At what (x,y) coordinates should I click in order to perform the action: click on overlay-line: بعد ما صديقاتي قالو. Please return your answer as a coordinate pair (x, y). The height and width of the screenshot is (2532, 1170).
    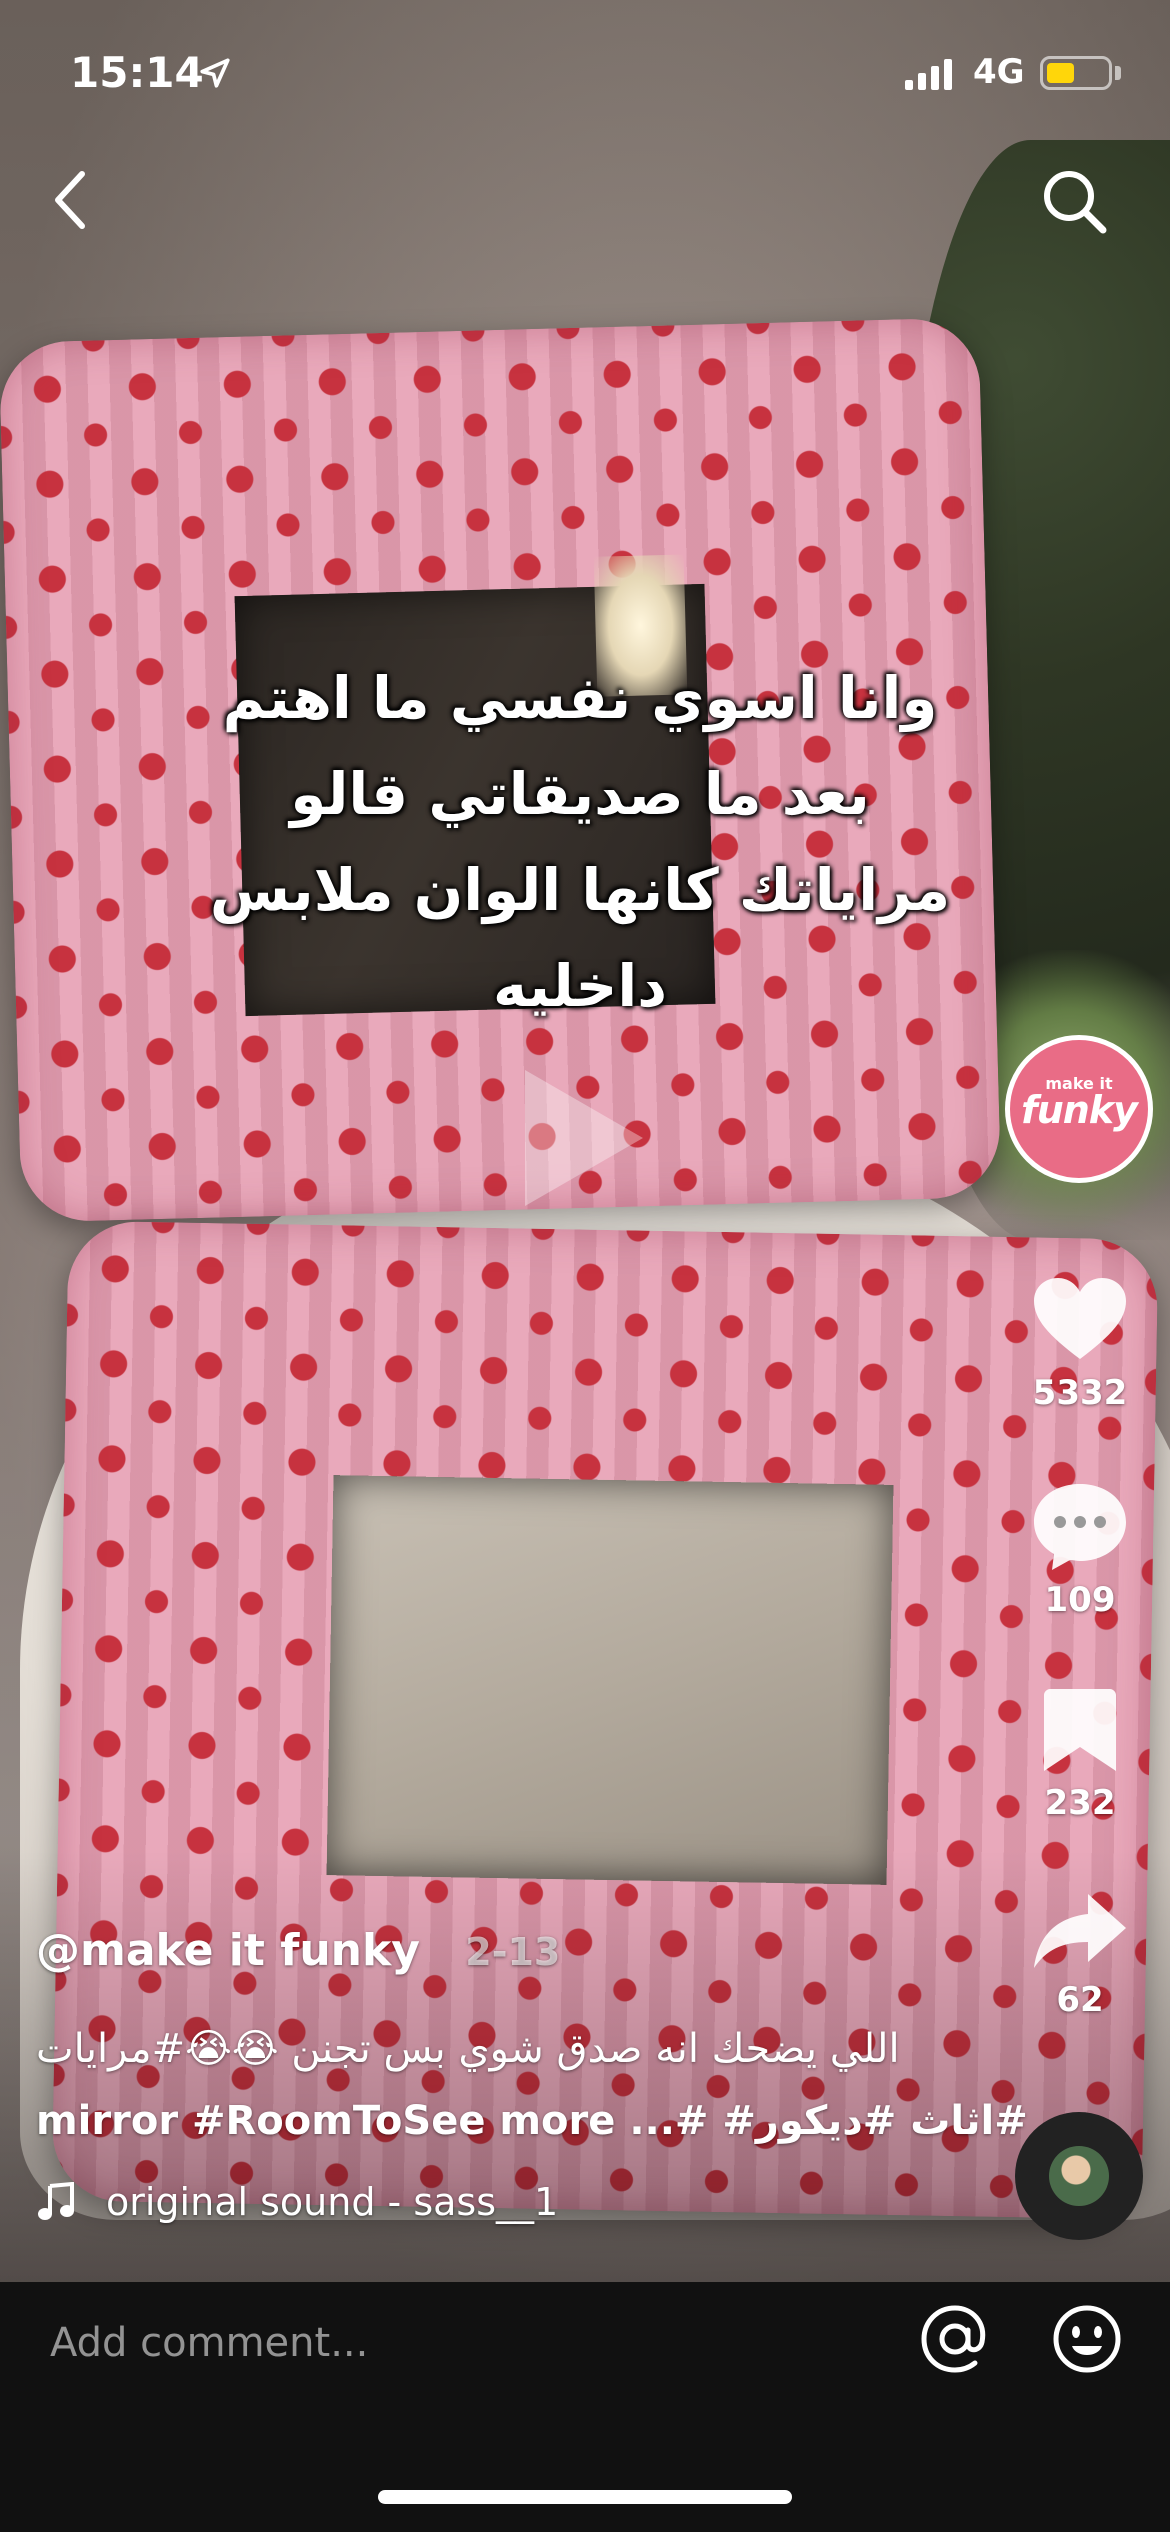
    Looking at the image, I should click on (580, 794).